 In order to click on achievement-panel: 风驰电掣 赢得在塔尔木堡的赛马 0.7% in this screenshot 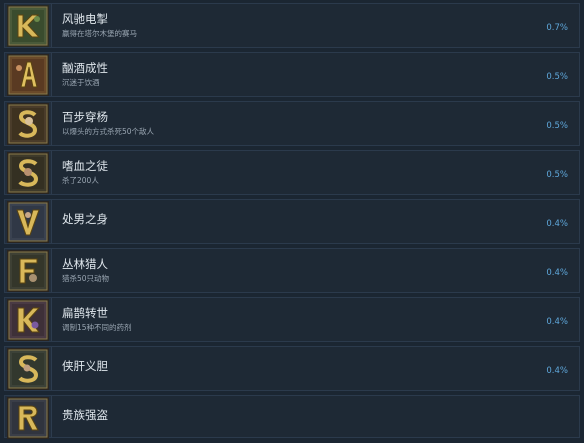, I will do `click(315, 25)`.